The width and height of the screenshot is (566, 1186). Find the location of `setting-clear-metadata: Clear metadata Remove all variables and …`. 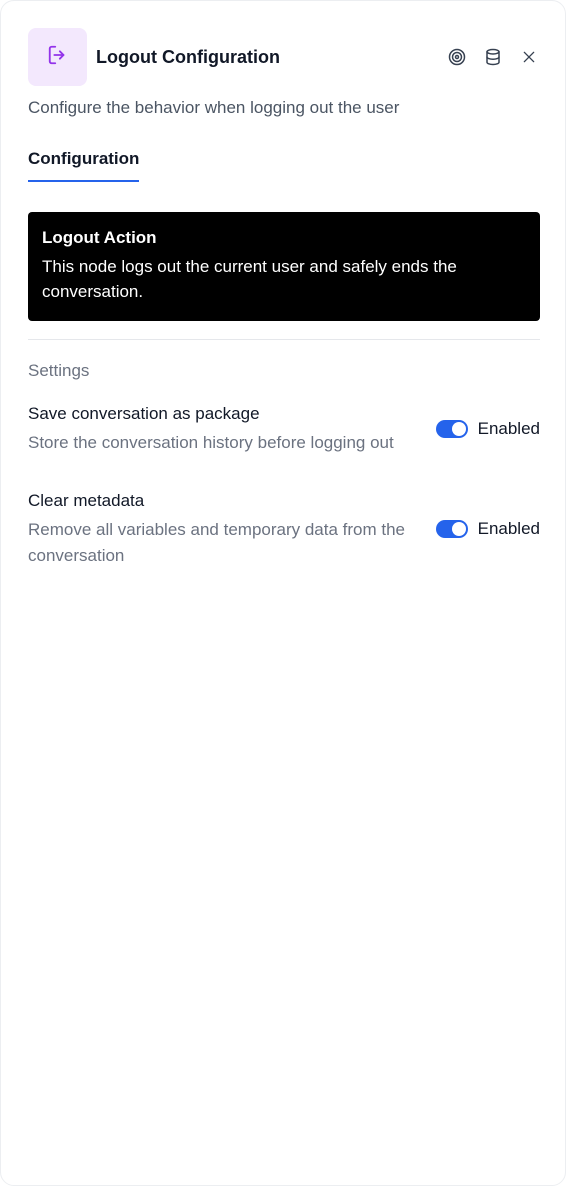

setting-clear-metadata: Clear metadata Remove all variables and … is located at coordinates (284, 530).